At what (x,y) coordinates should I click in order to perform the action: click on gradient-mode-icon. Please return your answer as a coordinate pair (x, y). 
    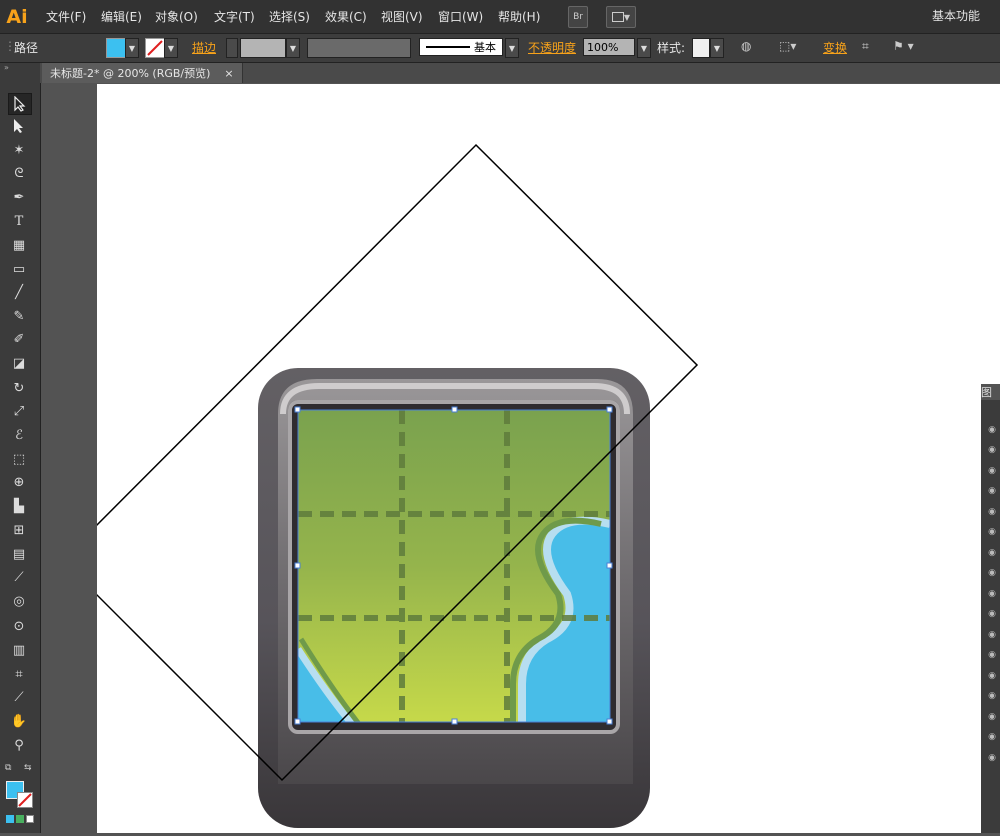
    Looking at the image, I should click on (20, 819).